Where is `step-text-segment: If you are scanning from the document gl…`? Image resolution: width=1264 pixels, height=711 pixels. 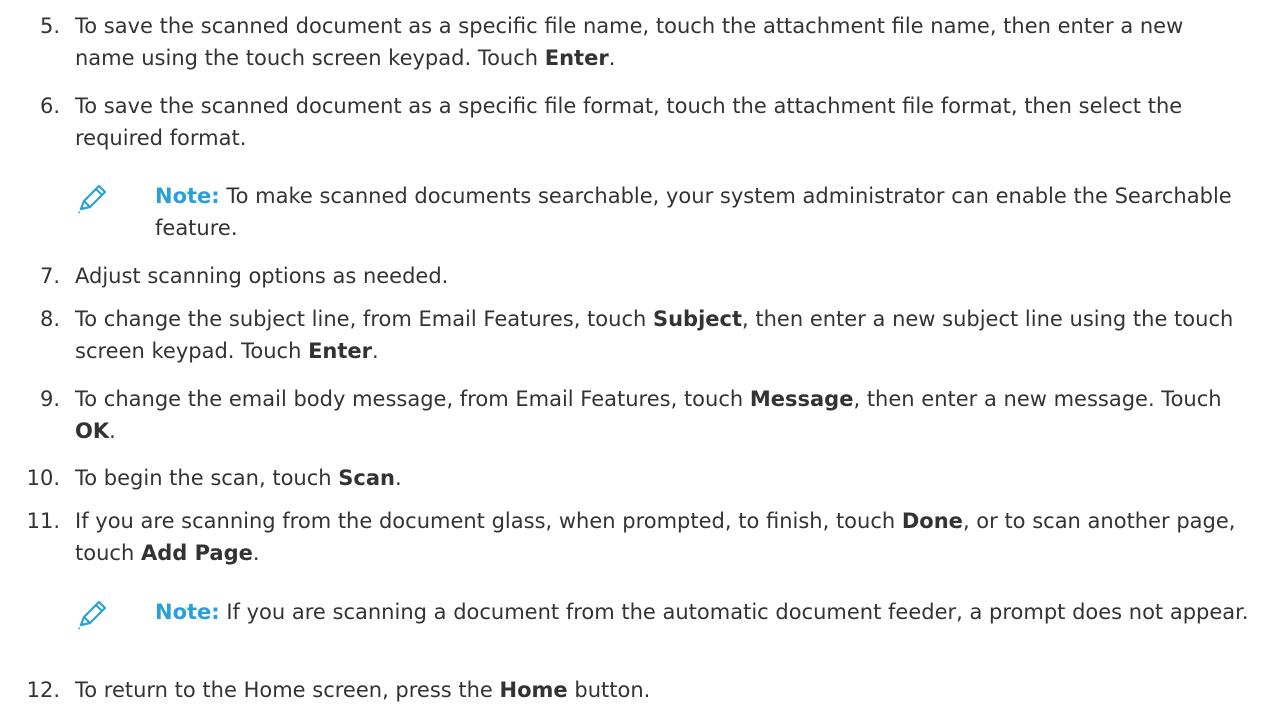
step-text-segment: If you are scanning from the document gl… is located at coordinates (488, 521).